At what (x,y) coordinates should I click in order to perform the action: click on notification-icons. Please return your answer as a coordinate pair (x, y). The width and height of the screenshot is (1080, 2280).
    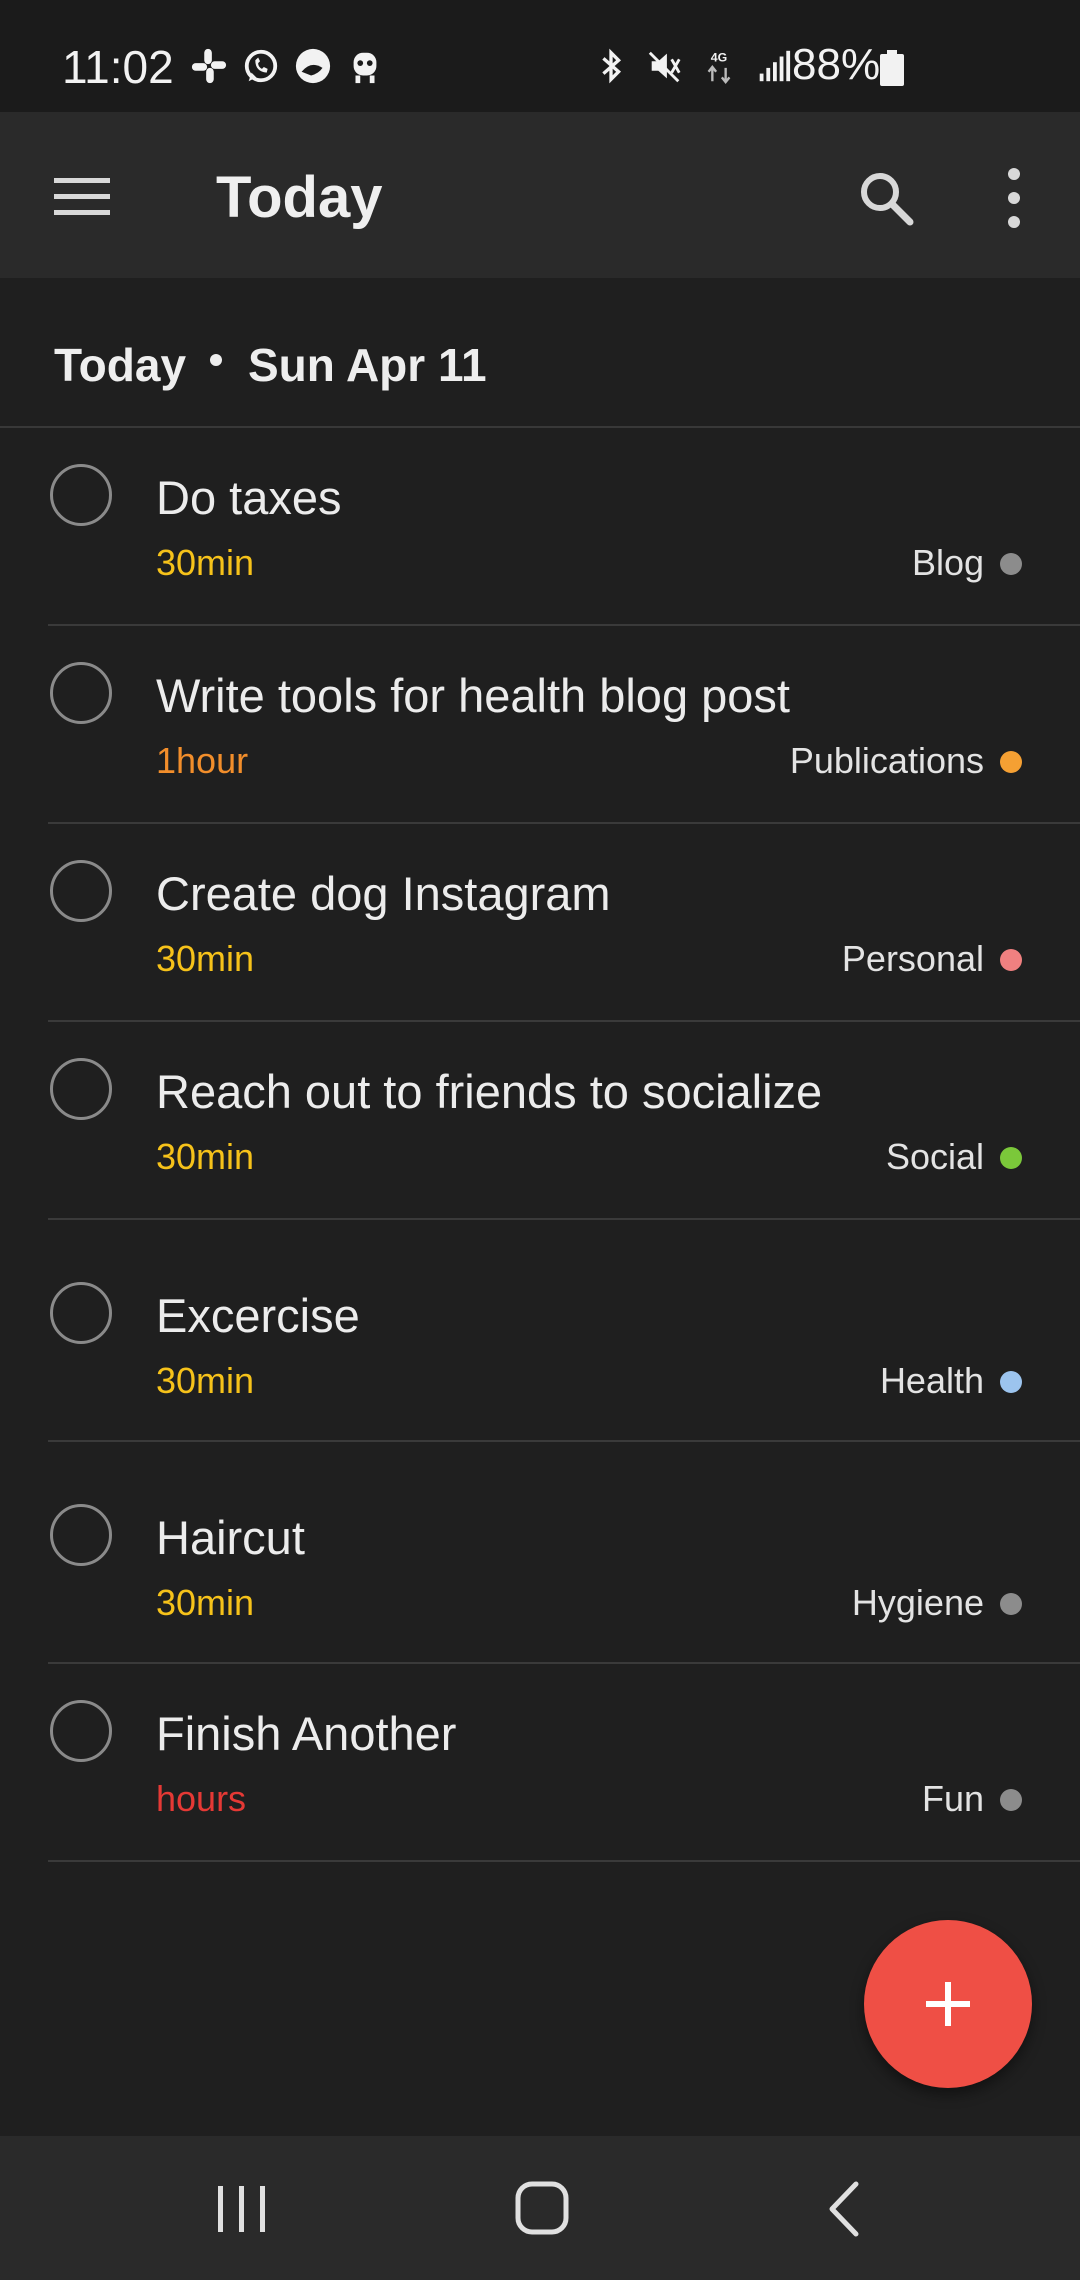
    Looking at the image, I should click on (287, 66).